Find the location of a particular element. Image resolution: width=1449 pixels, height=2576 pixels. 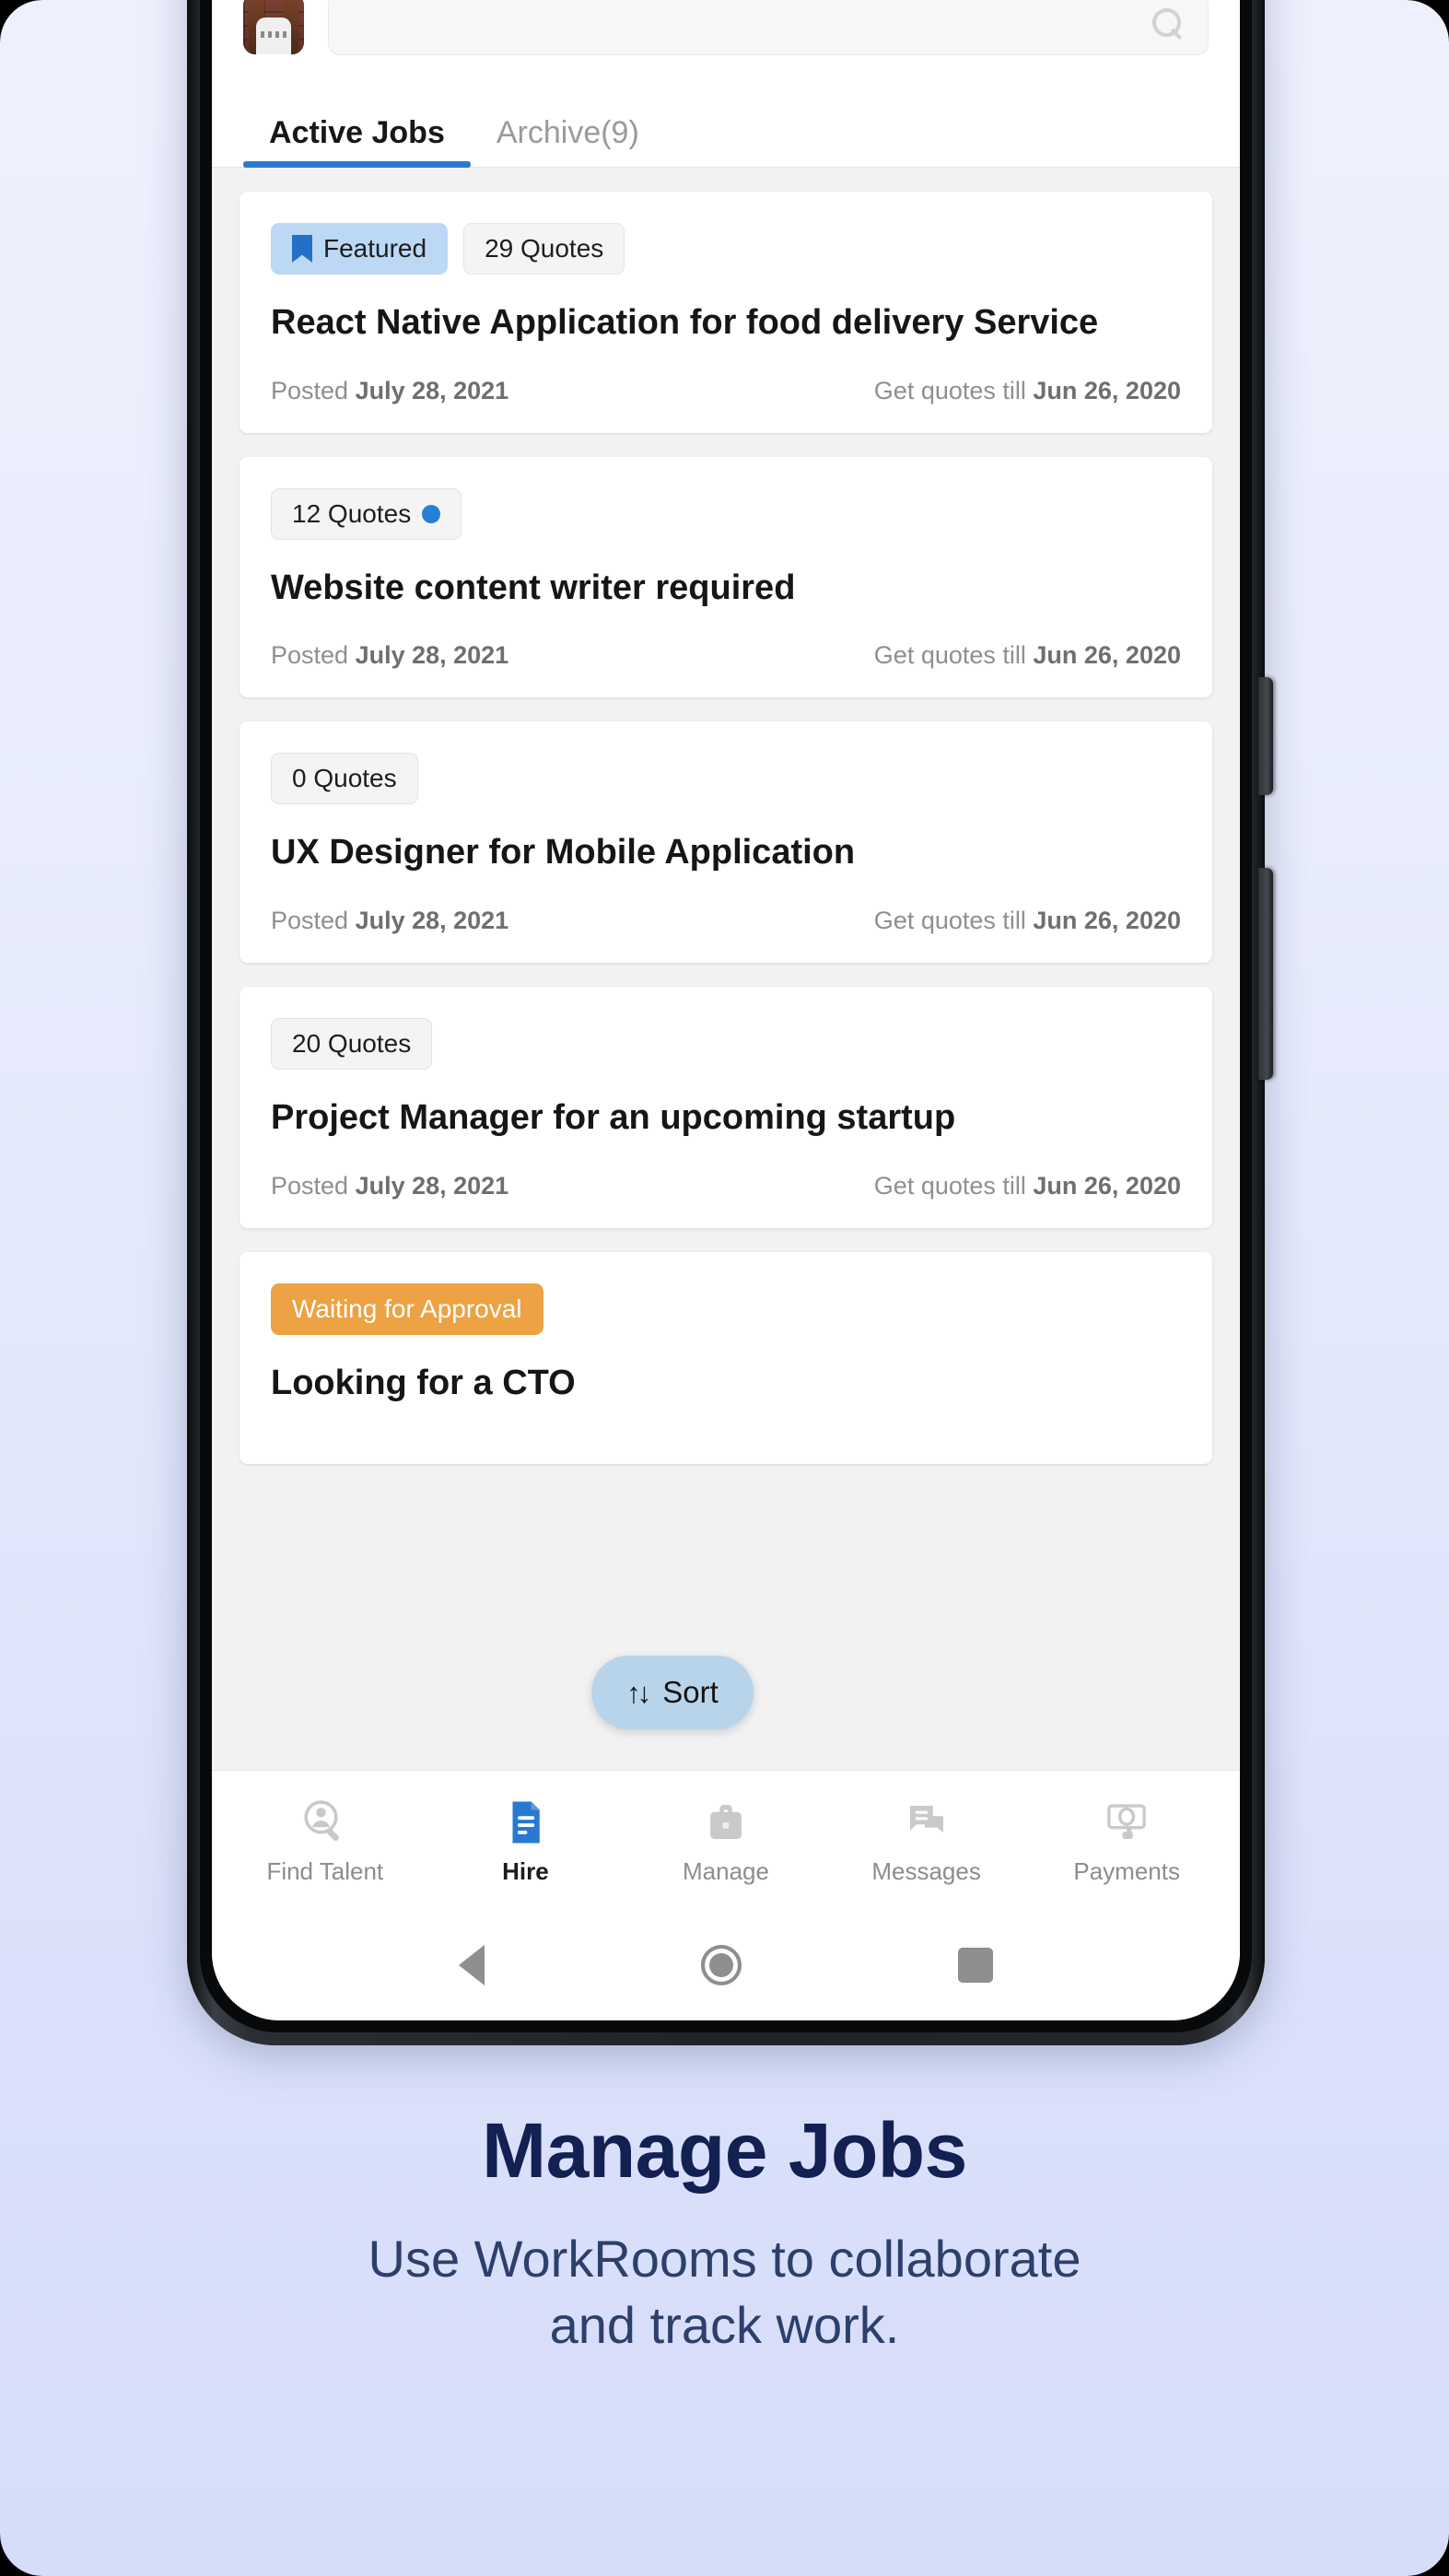

search-input is located at coordinates (768, 27).